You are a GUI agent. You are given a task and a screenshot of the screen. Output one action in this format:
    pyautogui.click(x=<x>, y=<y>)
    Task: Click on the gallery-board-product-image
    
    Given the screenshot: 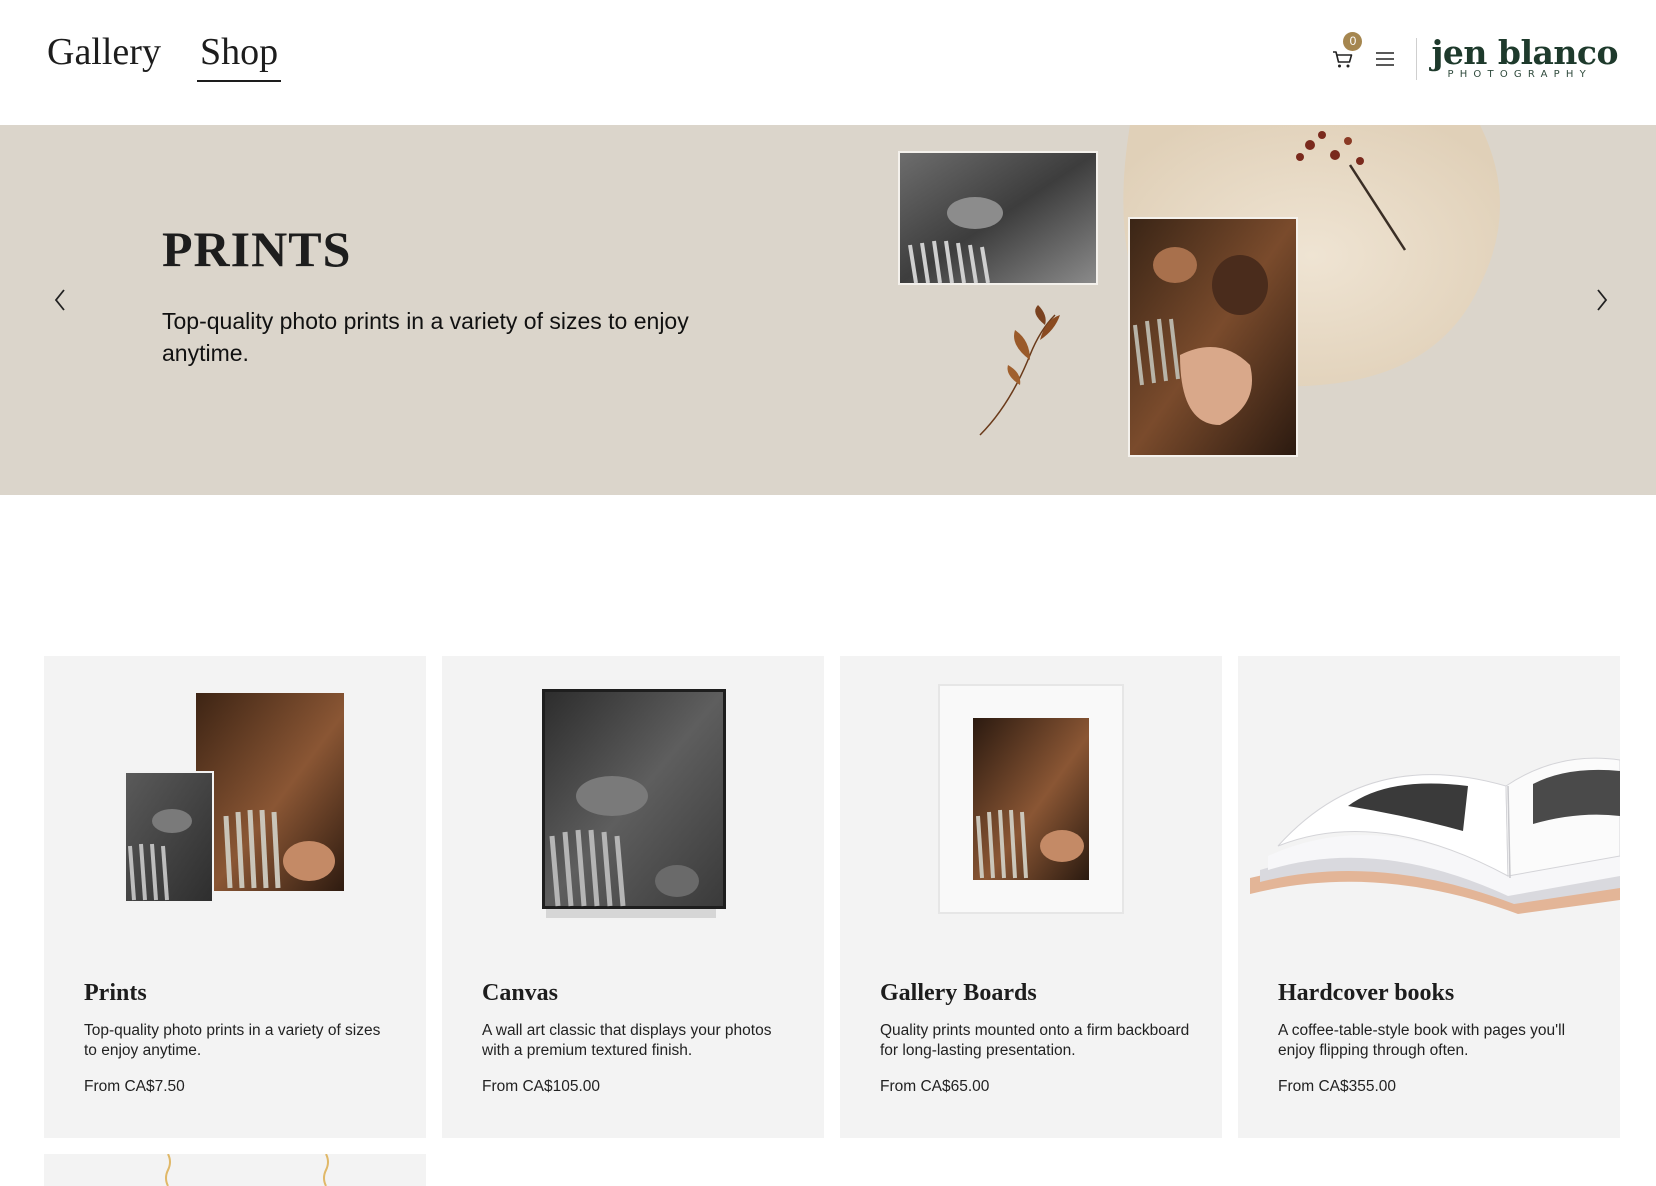 What is the action you would take?
    pyautogui.click(x=1031, y=799)
    